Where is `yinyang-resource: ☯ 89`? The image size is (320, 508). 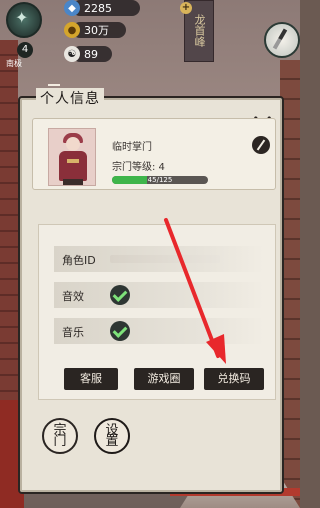
yinyang-resource: ☯ 89 is located at coordinates (99, 54).